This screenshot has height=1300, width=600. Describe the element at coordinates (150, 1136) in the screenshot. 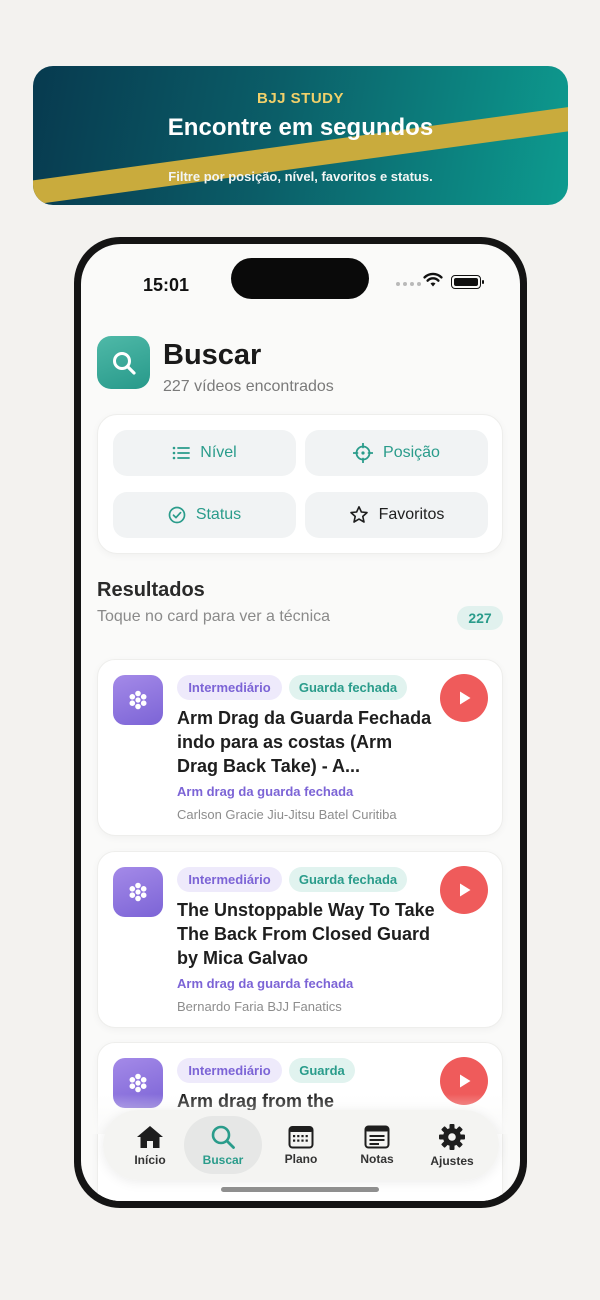

I see `home-icon` at that location.